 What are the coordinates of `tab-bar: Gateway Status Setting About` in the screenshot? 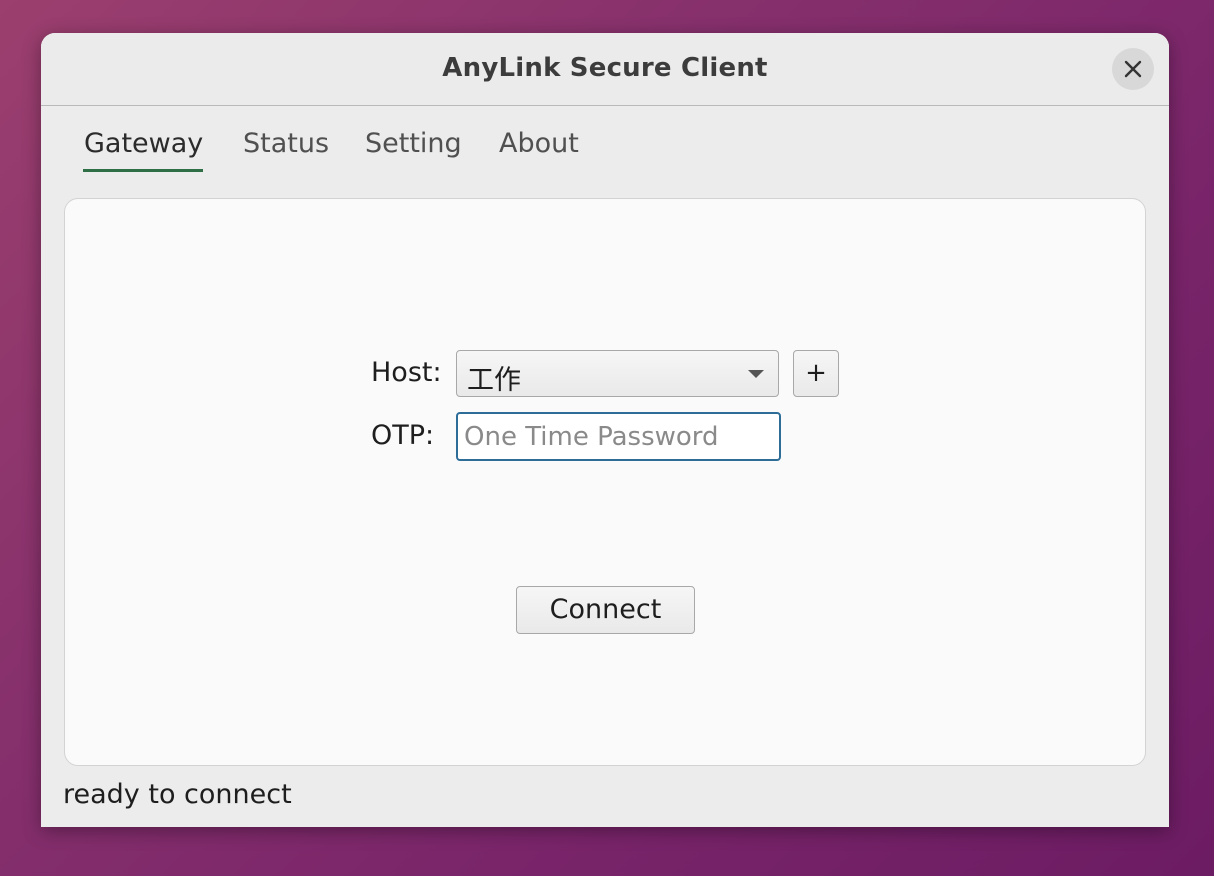 It's located at (605, 141).